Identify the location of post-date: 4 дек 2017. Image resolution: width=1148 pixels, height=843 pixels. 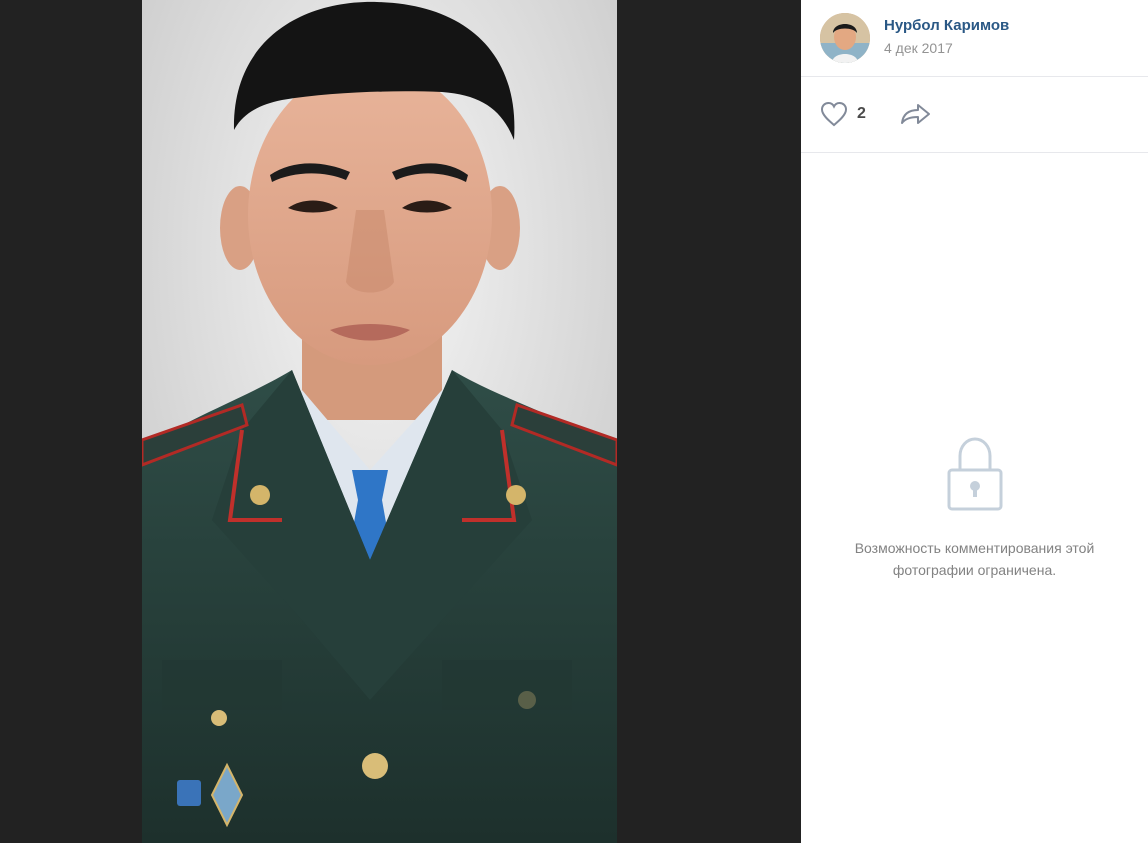
(918, 48).